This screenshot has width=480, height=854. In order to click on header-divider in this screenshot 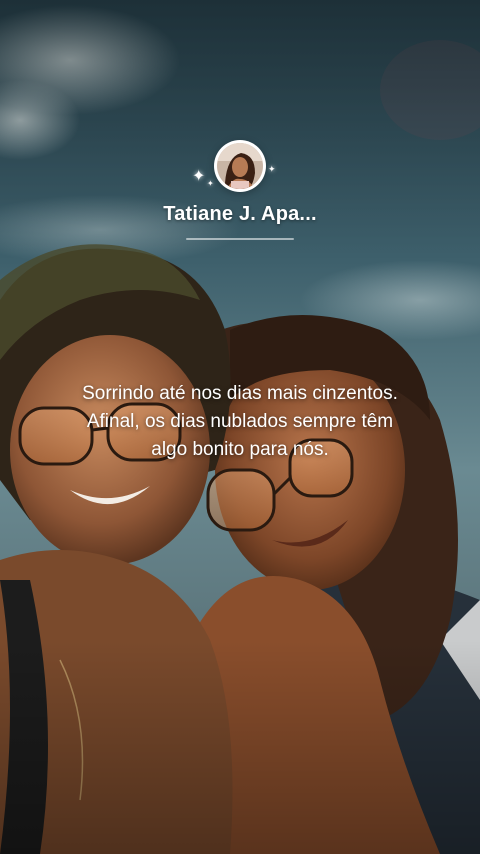, I will do `click(240, 239)`.